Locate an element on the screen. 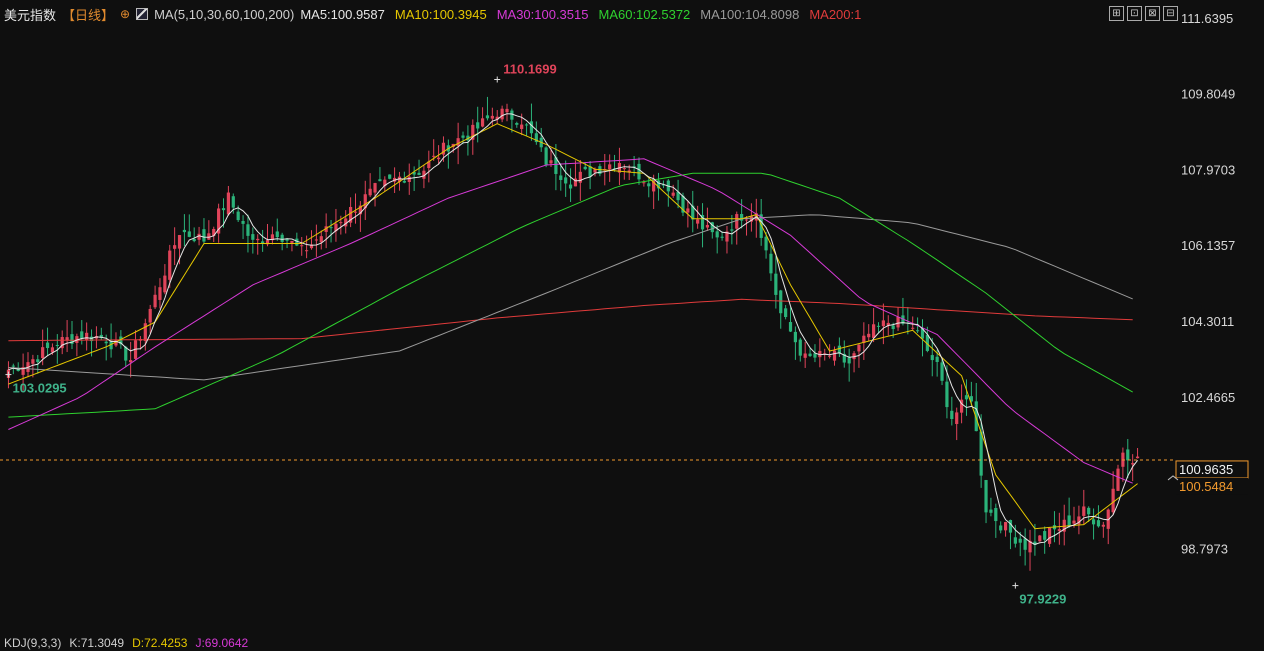 The image size is (1264, 651). indicator-toggle-icon is located at coordinates (142, 14).